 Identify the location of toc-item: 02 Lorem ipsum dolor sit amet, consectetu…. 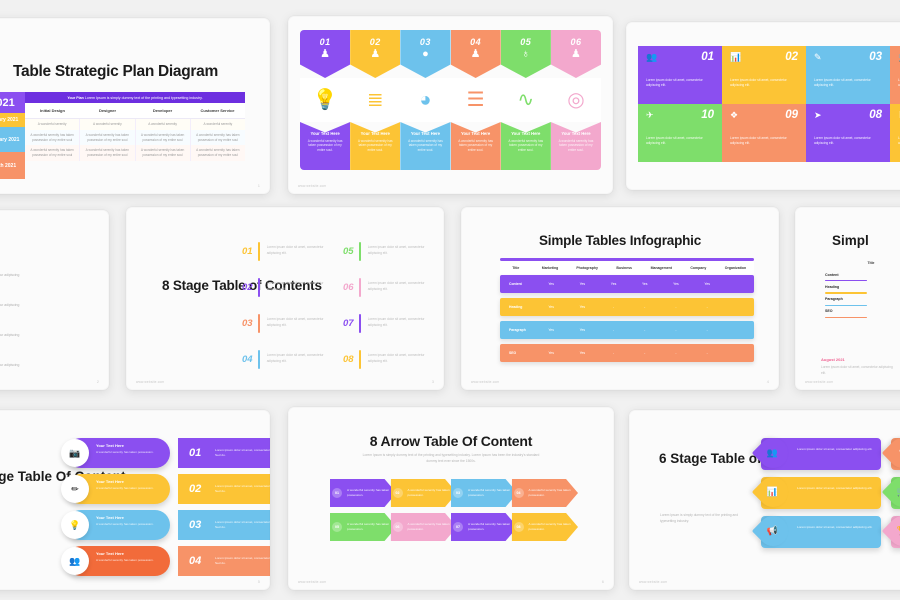
(285, 287).